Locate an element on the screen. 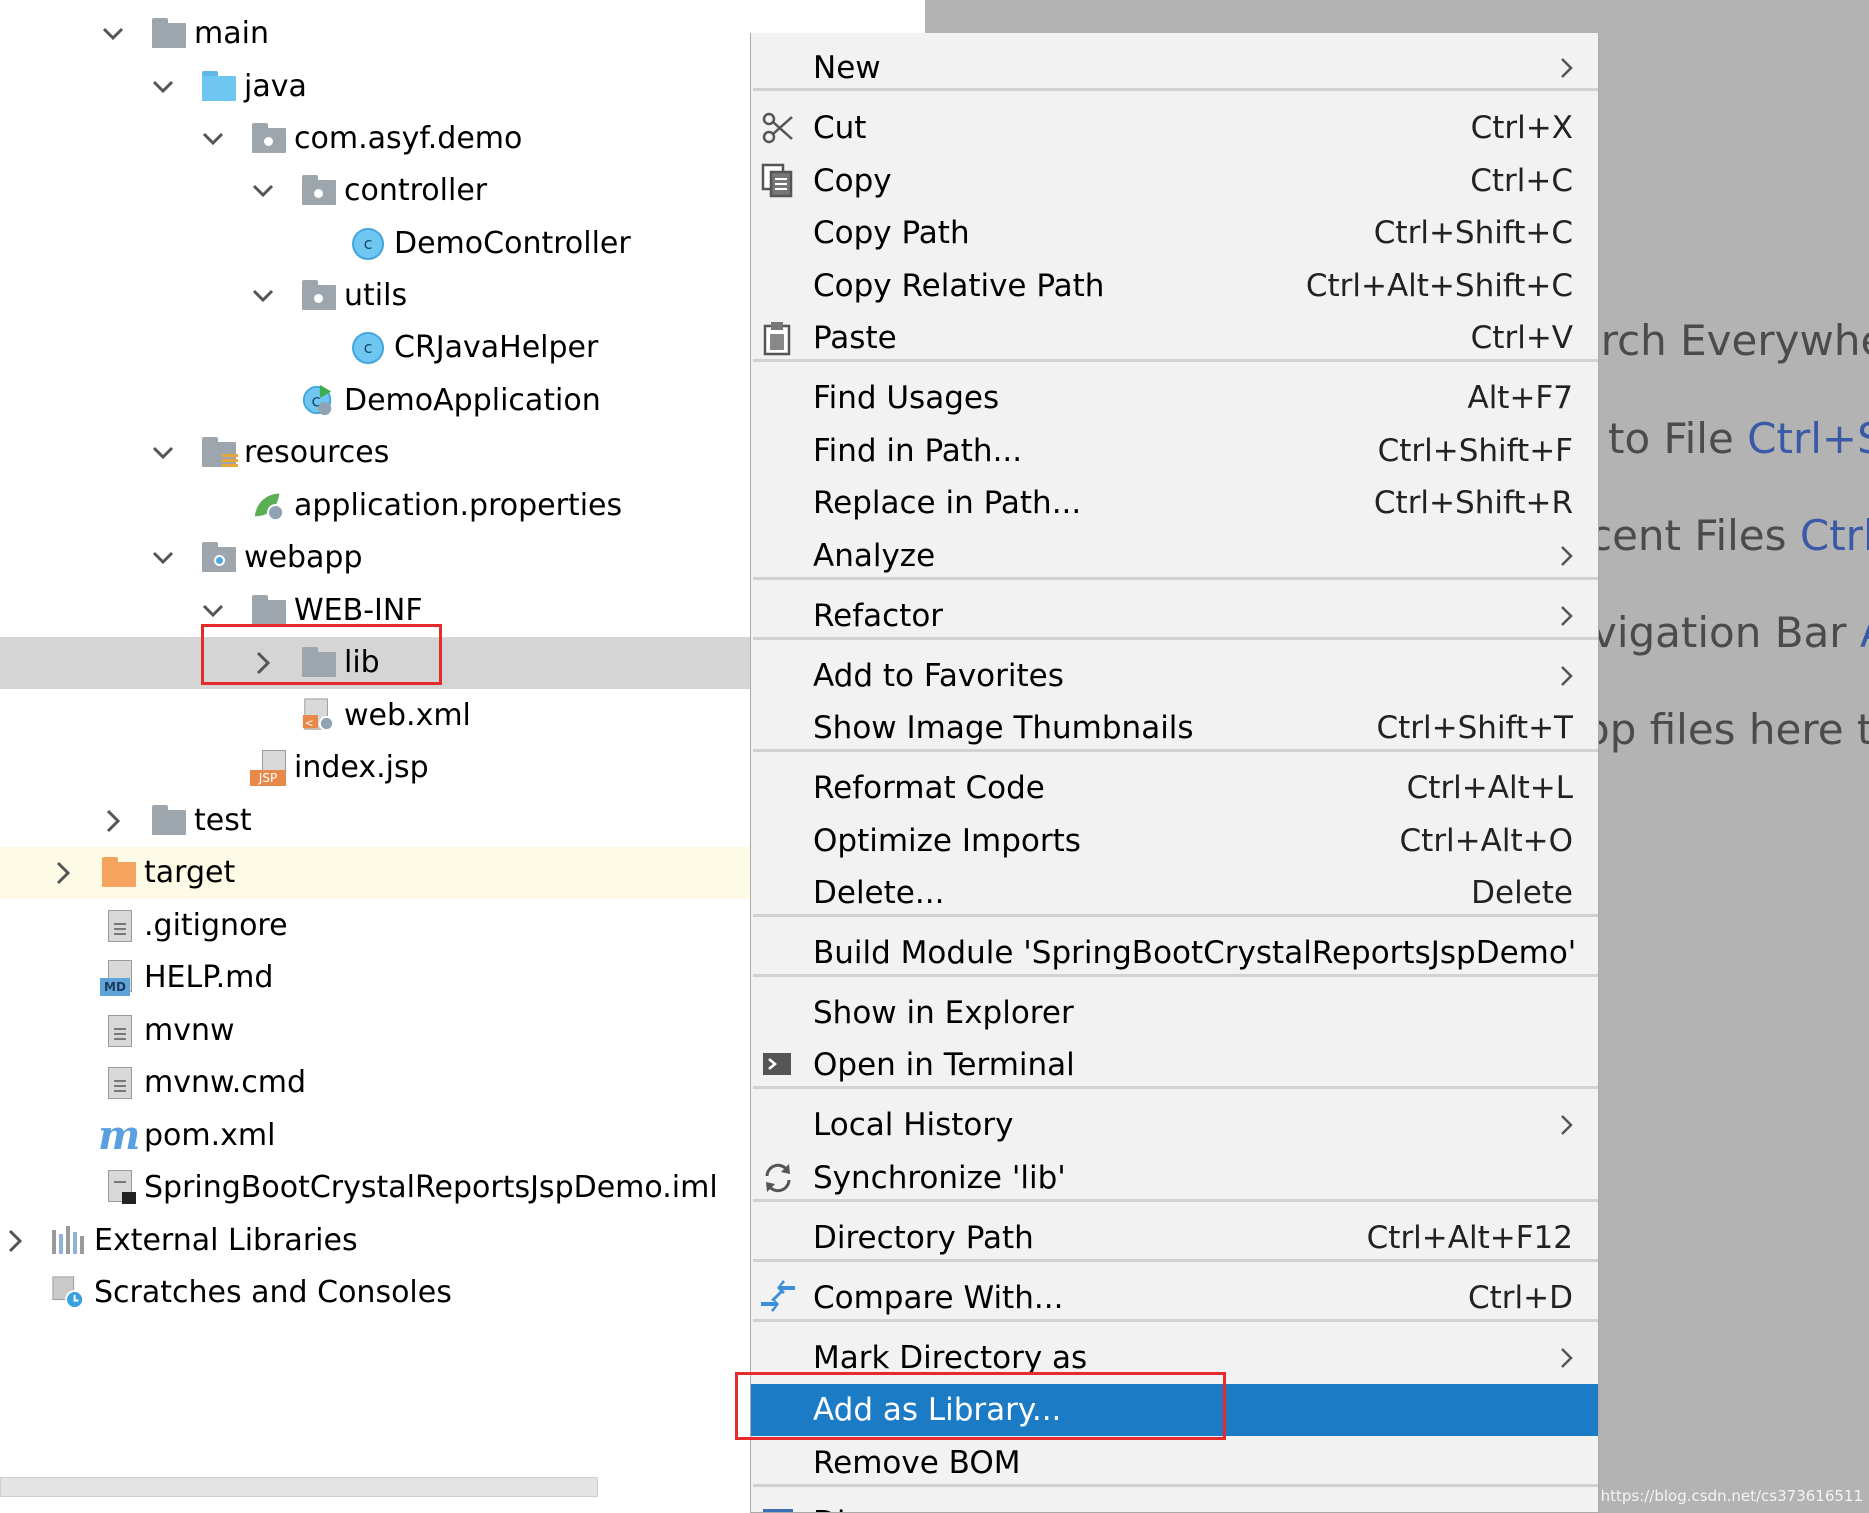 The width and height of the screenshot is (1869, 1513). menu-item-replace-in-path: Replace in Path... Ctrl+Shift+R is located at coordinates (1174, 503).